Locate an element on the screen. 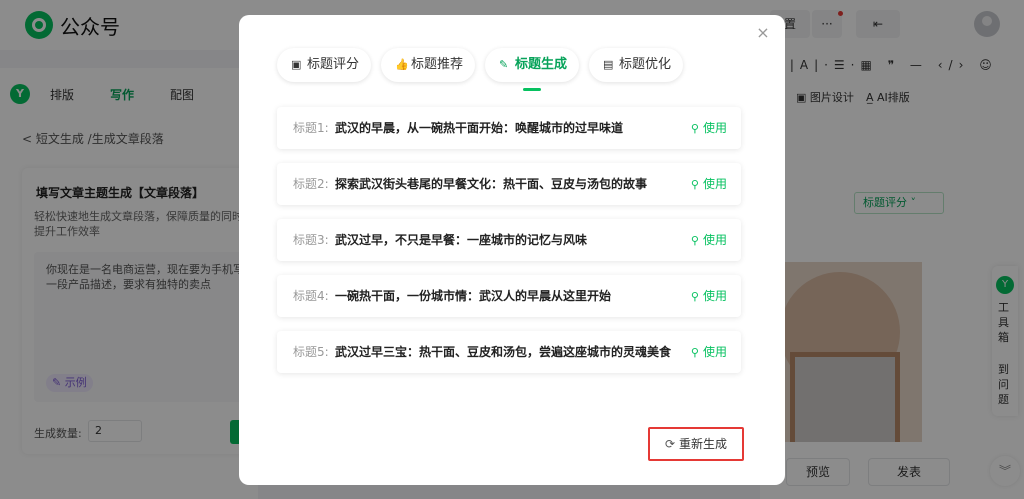 Image resolution: width=1024 pixels, height=499 pixels. active-tab-indicator is located at coordinates (532, 89).